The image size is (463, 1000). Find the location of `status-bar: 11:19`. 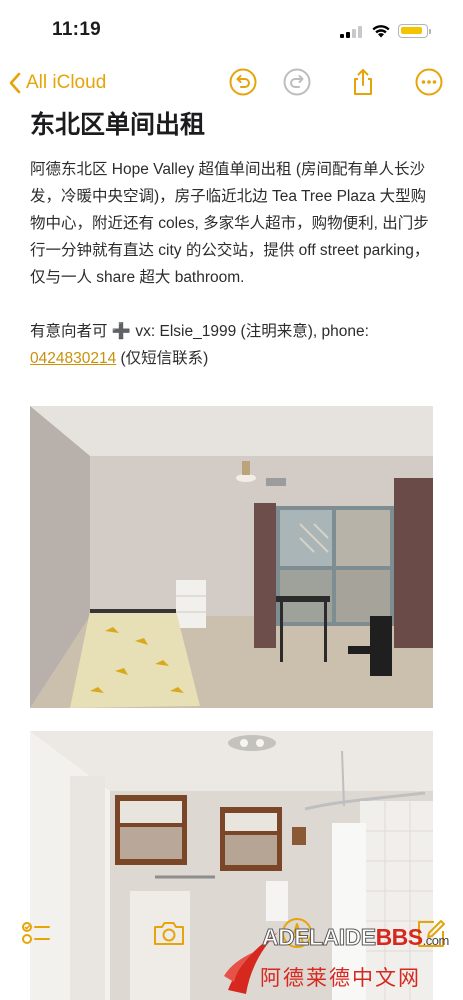

status-bar: 11:19 is located at coordinates (231, 30).